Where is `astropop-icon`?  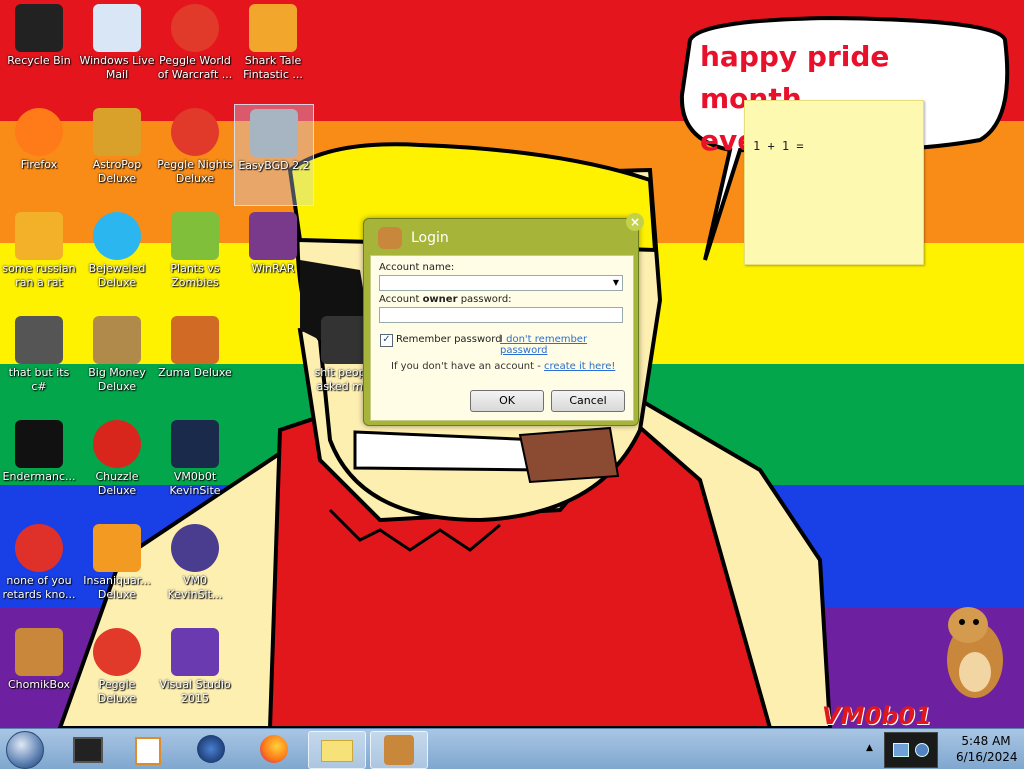 astropop-icon is located at coordinates (117, 132).